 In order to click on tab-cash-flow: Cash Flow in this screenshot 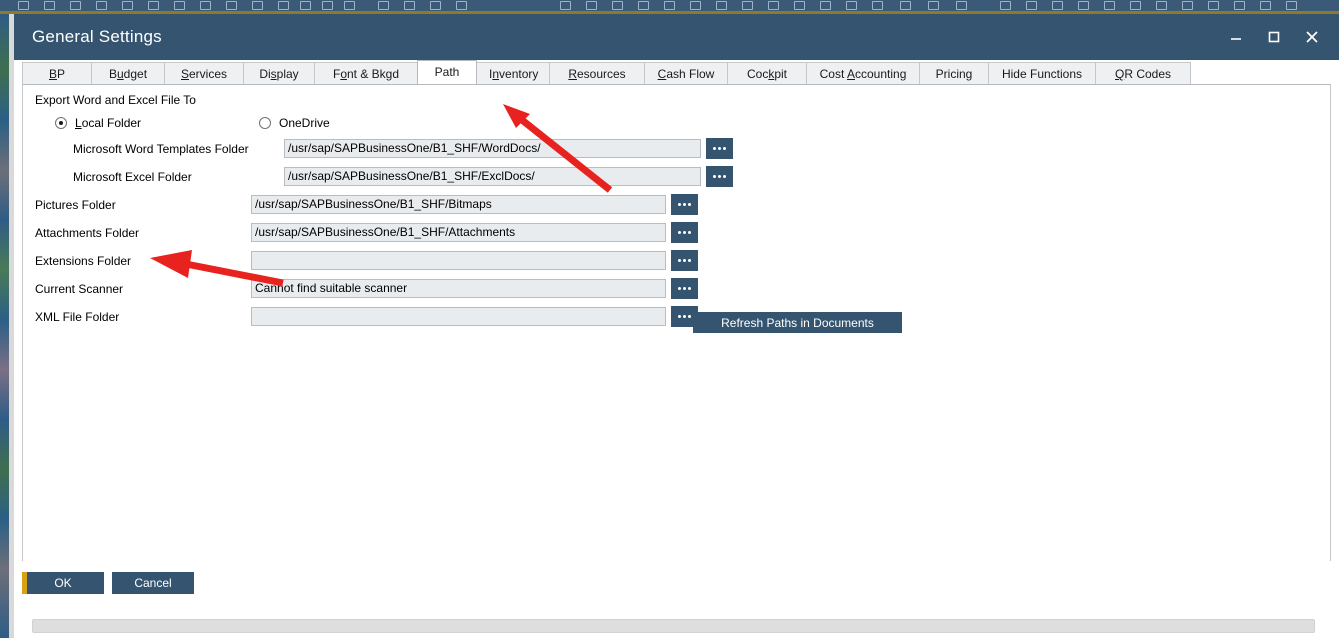, I will do `click(686, 73)`.